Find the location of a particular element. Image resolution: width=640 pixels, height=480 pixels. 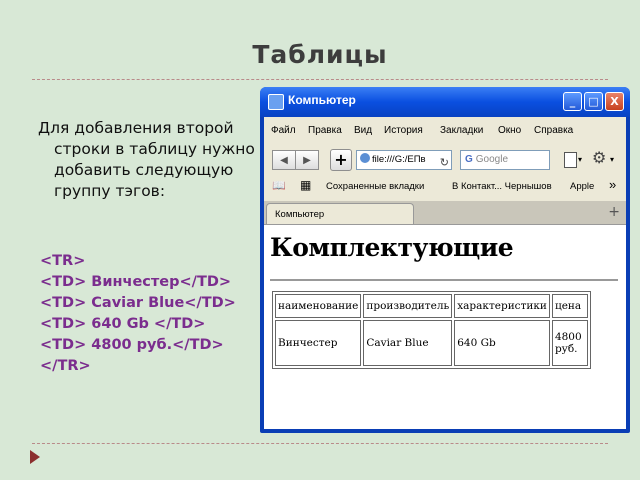

computer-icon is located at coordinates (276, 102).